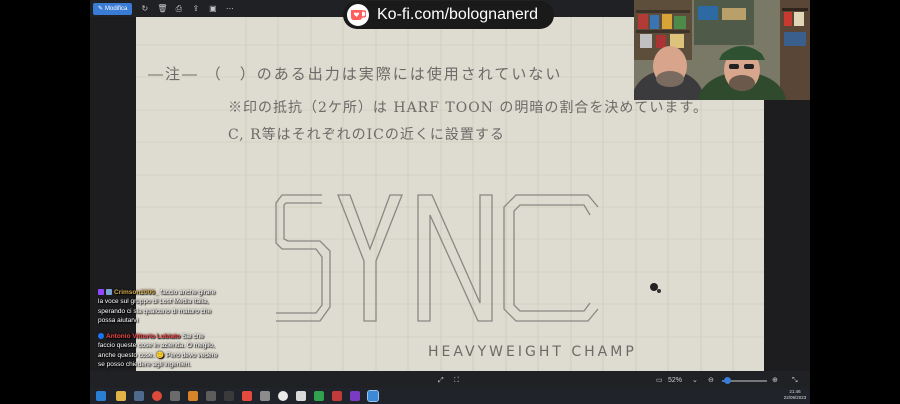  I want to click on kofi-banner: Ko-fi.com/bolognanerd, so click(448, 15).